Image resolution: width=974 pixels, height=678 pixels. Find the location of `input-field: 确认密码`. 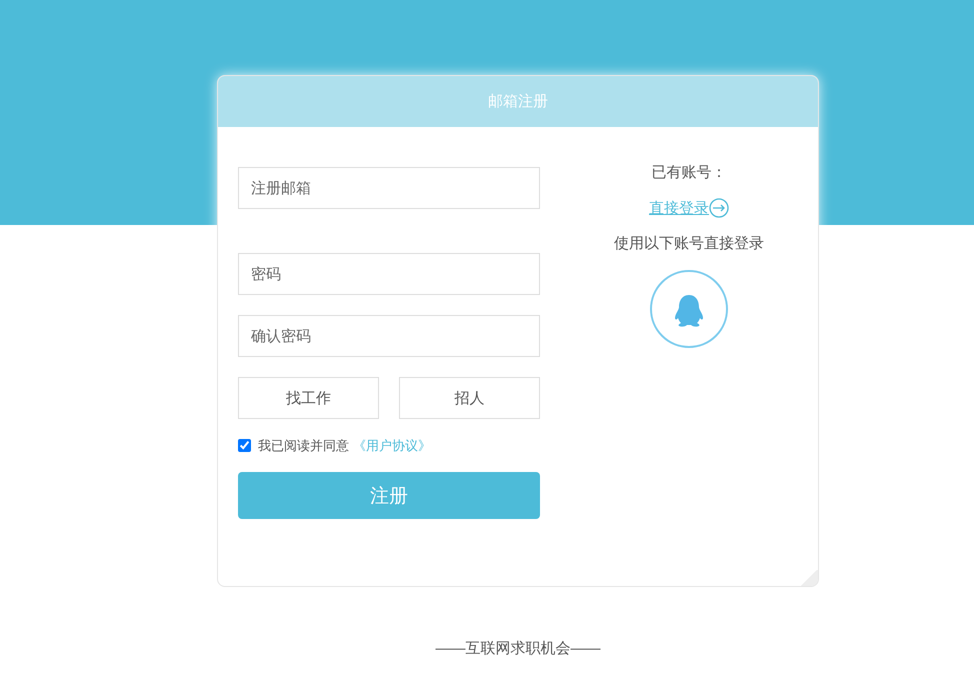

input-field: 确认密码 is located at coordinates (389, 336).